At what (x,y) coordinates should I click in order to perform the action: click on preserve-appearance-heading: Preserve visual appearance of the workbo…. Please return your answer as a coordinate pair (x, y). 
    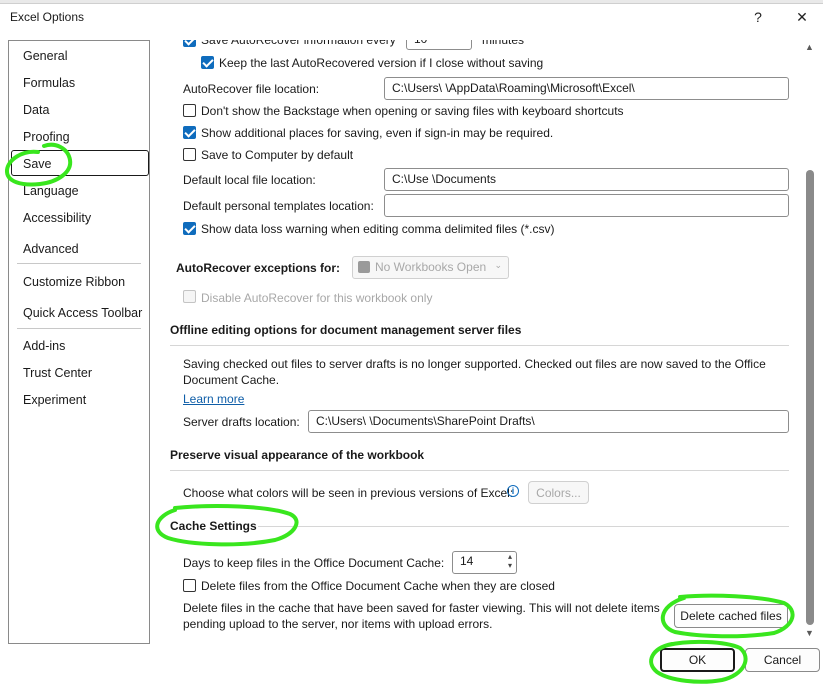
    Looking at the image, I should click on (297, 455).